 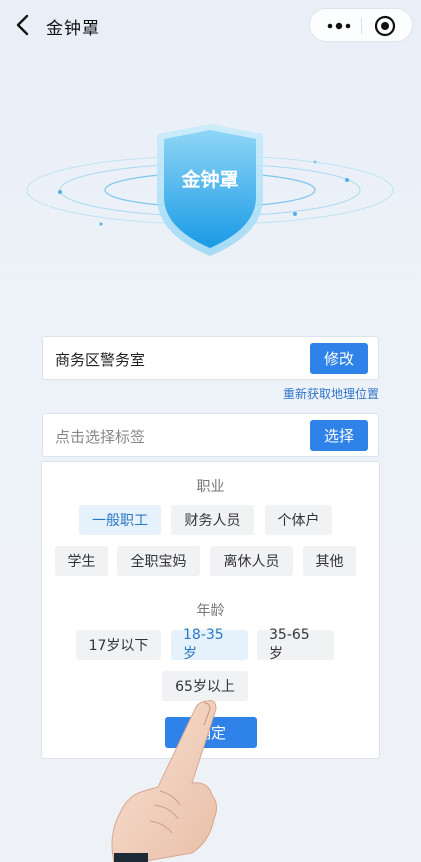 I want to click on tag-select-field: 点击选择标签 选择, so click(x=210, y=435).